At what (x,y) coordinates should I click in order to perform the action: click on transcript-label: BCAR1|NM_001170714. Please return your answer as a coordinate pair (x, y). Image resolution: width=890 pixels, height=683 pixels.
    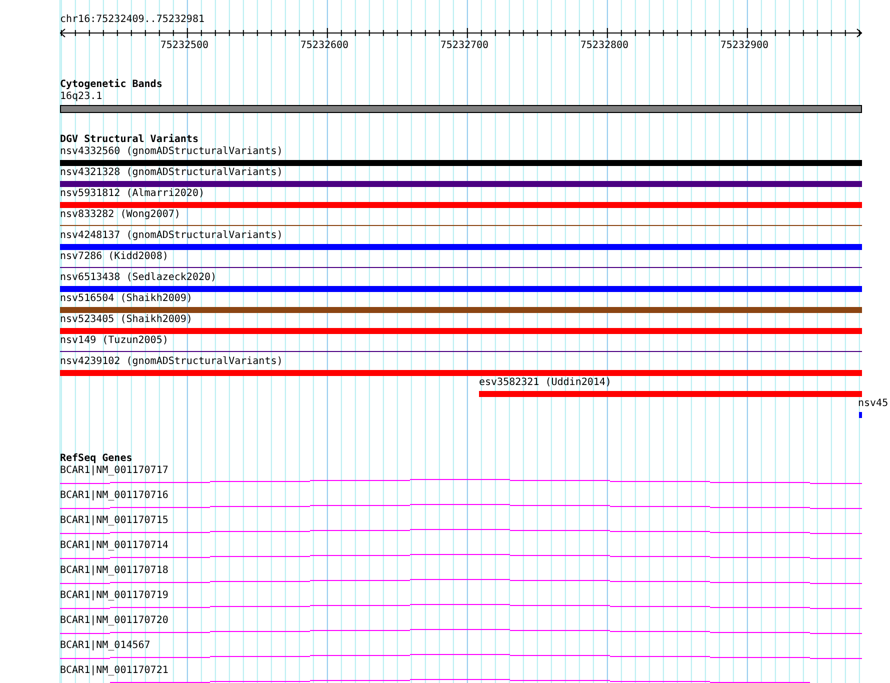
    Looking at the image, I should click on (115, 546).